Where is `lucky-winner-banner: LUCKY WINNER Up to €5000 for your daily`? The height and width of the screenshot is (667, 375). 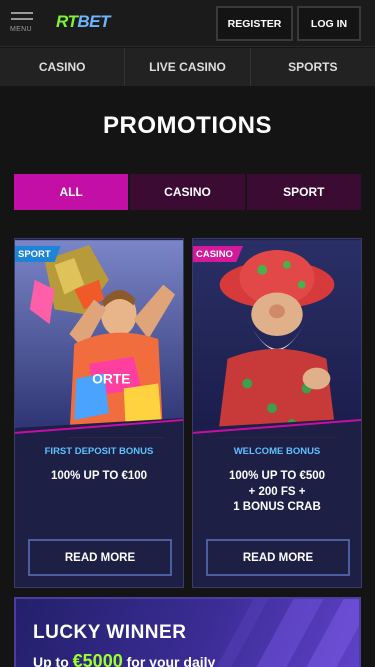 lucky-winner-banner: LUCKY WINNER Up to €5000 for your daily is located at coordinates (187, 632).